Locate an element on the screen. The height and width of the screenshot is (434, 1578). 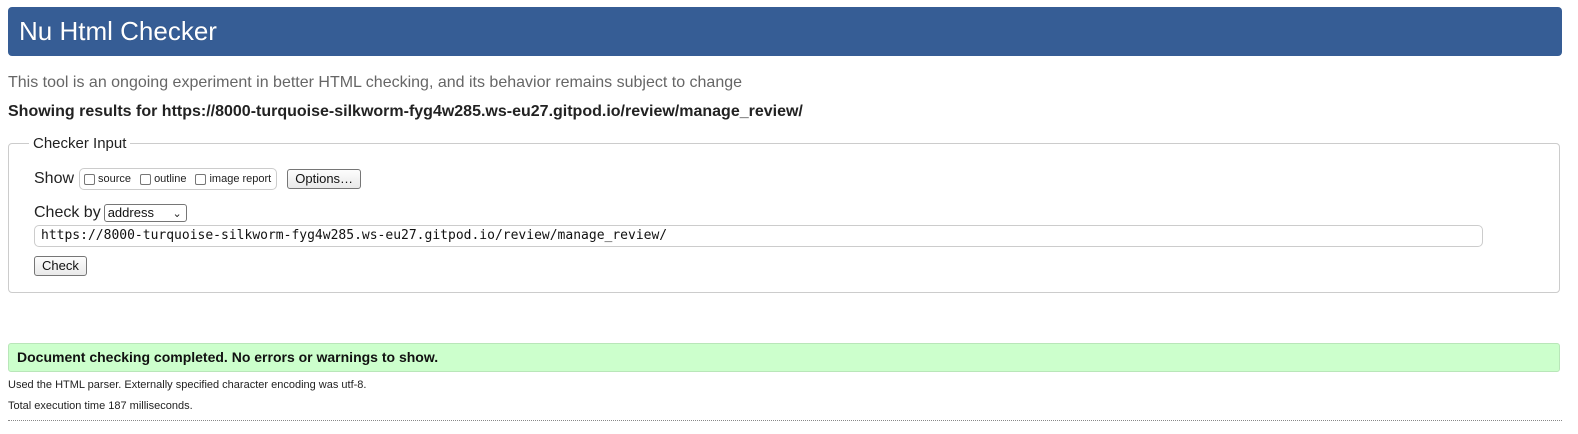
chevron-down-icon: ⌄ is located at coordinates (177, 214).